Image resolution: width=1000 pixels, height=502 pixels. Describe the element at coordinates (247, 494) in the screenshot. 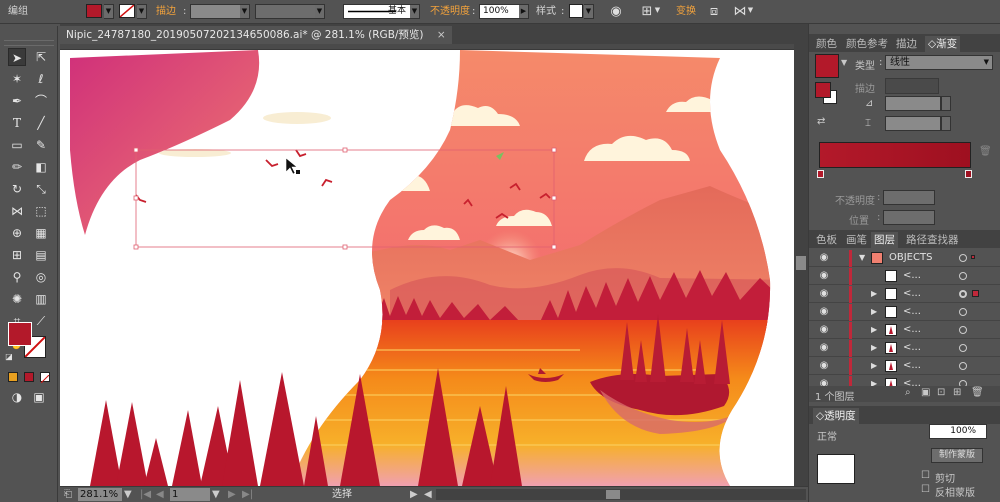

I see `last-artboard-icon: ▶|` at that location.